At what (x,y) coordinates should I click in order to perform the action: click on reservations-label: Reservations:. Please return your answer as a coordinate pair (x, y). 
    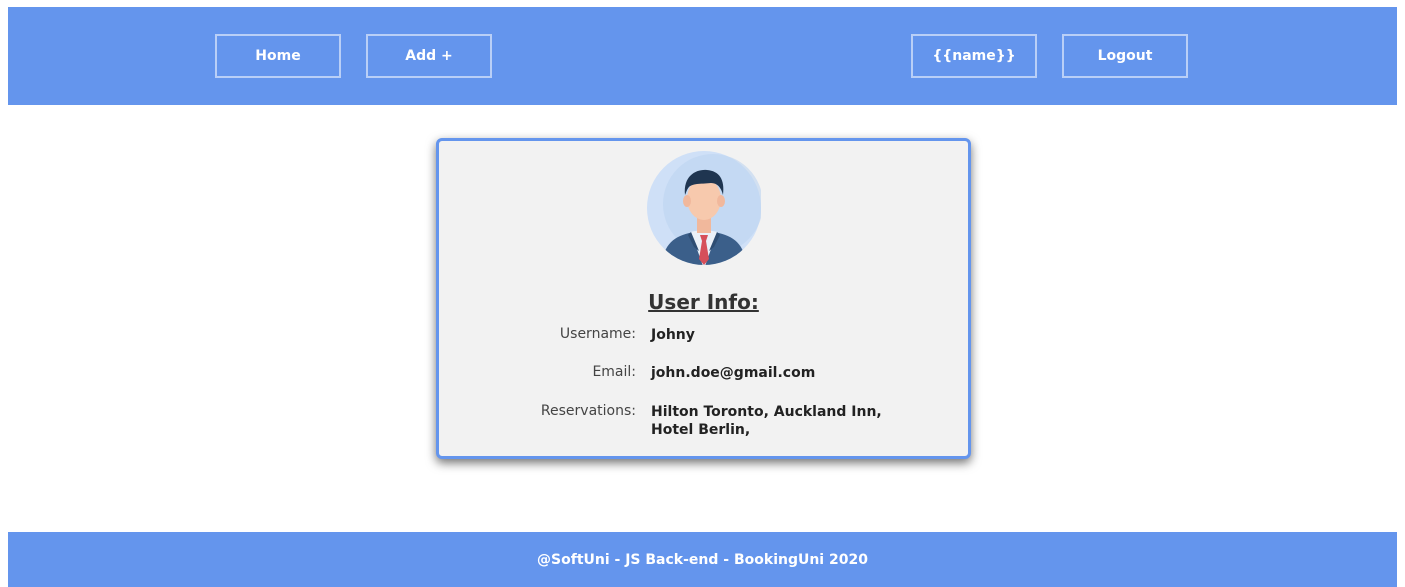
    Looking at the image, I should click on (588, 411).